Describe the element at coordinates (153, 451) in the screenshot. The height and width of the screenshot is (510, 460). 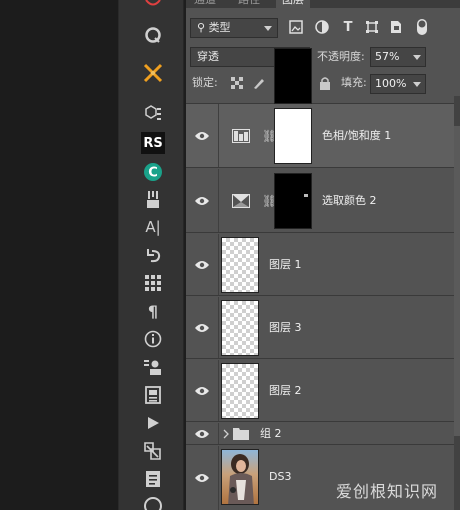
I see `3d-icon` at that location.